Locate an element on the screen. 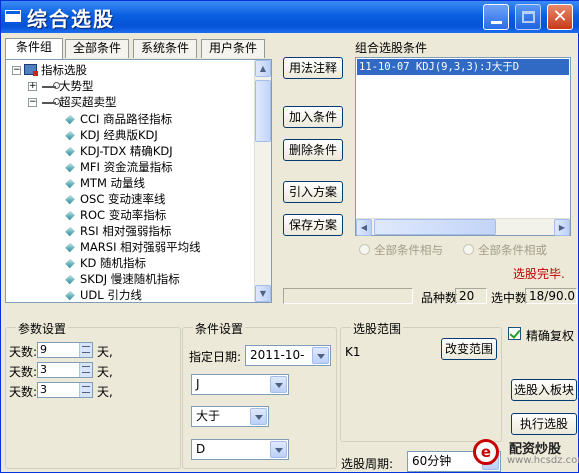 Image resolution: width=579 pixels, height=474 pixels. tree-group-label: 大势型 is located at coordinates (76, 86).